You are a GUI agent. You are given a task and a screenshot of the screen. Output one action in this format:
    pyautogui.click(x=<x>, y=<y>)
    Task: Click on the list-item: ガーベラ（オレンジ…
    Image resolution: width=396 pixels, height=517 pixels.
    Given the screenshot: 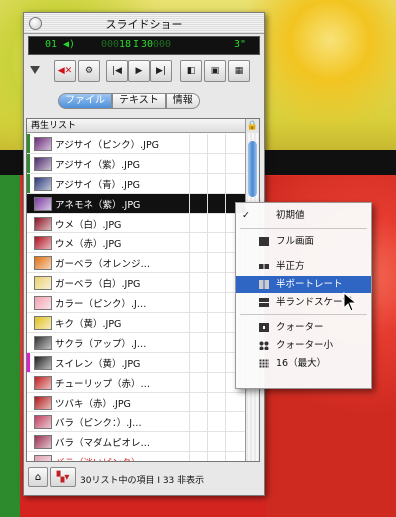 What is the action you would take?
    pyautogui.click(x=136, y=263)
    